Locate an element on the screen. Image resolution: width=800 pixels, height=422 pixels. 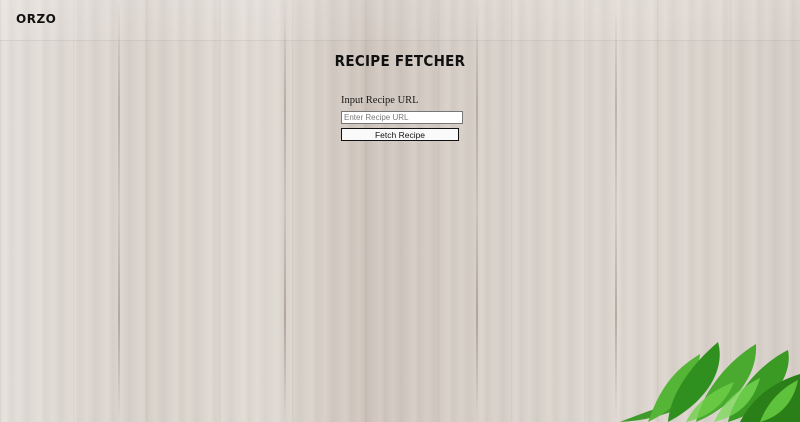
recipe-url-label: Input Recipe URL is located at coordinates (380, 100).